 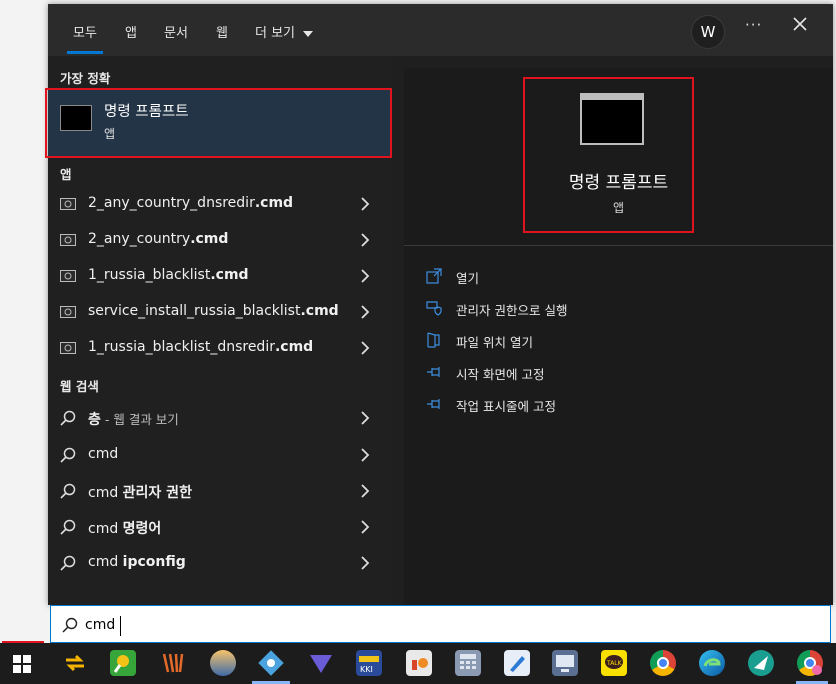 I want to click on chrome-app-icon, so click(x=663, y=663).